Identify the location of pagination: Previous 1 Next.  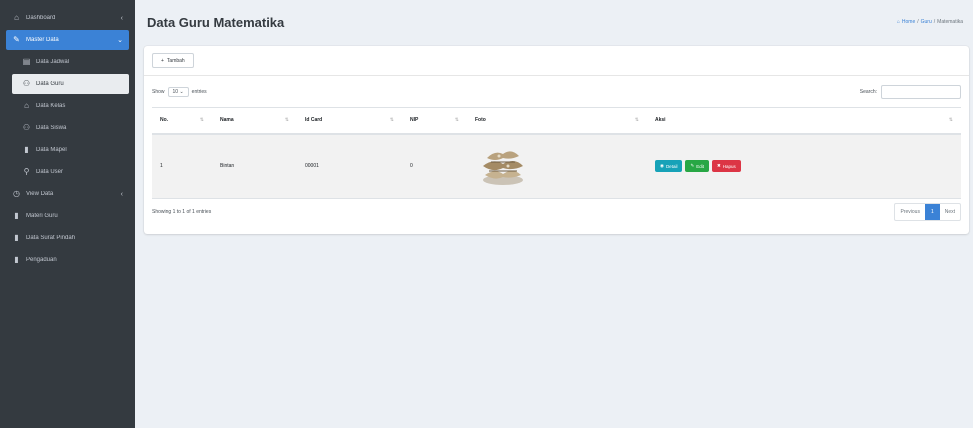
(927, 212).